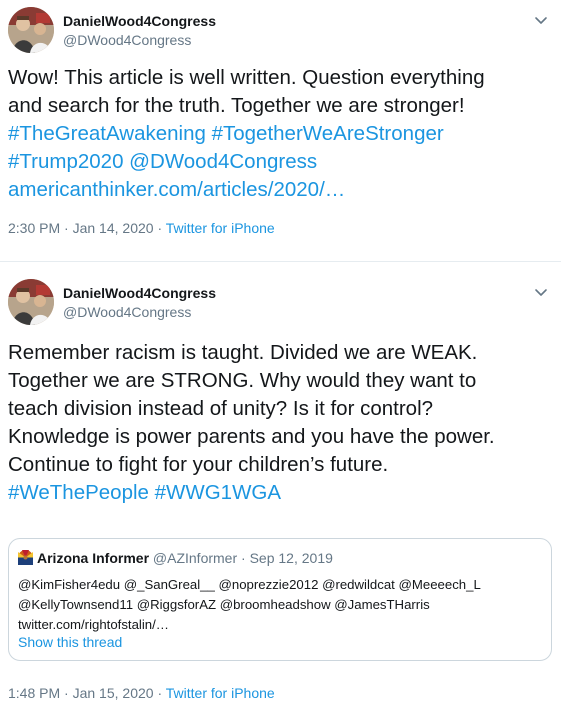  I want to click on quoted-tweet-date: Sep 12, 2019, so click(291, 558).